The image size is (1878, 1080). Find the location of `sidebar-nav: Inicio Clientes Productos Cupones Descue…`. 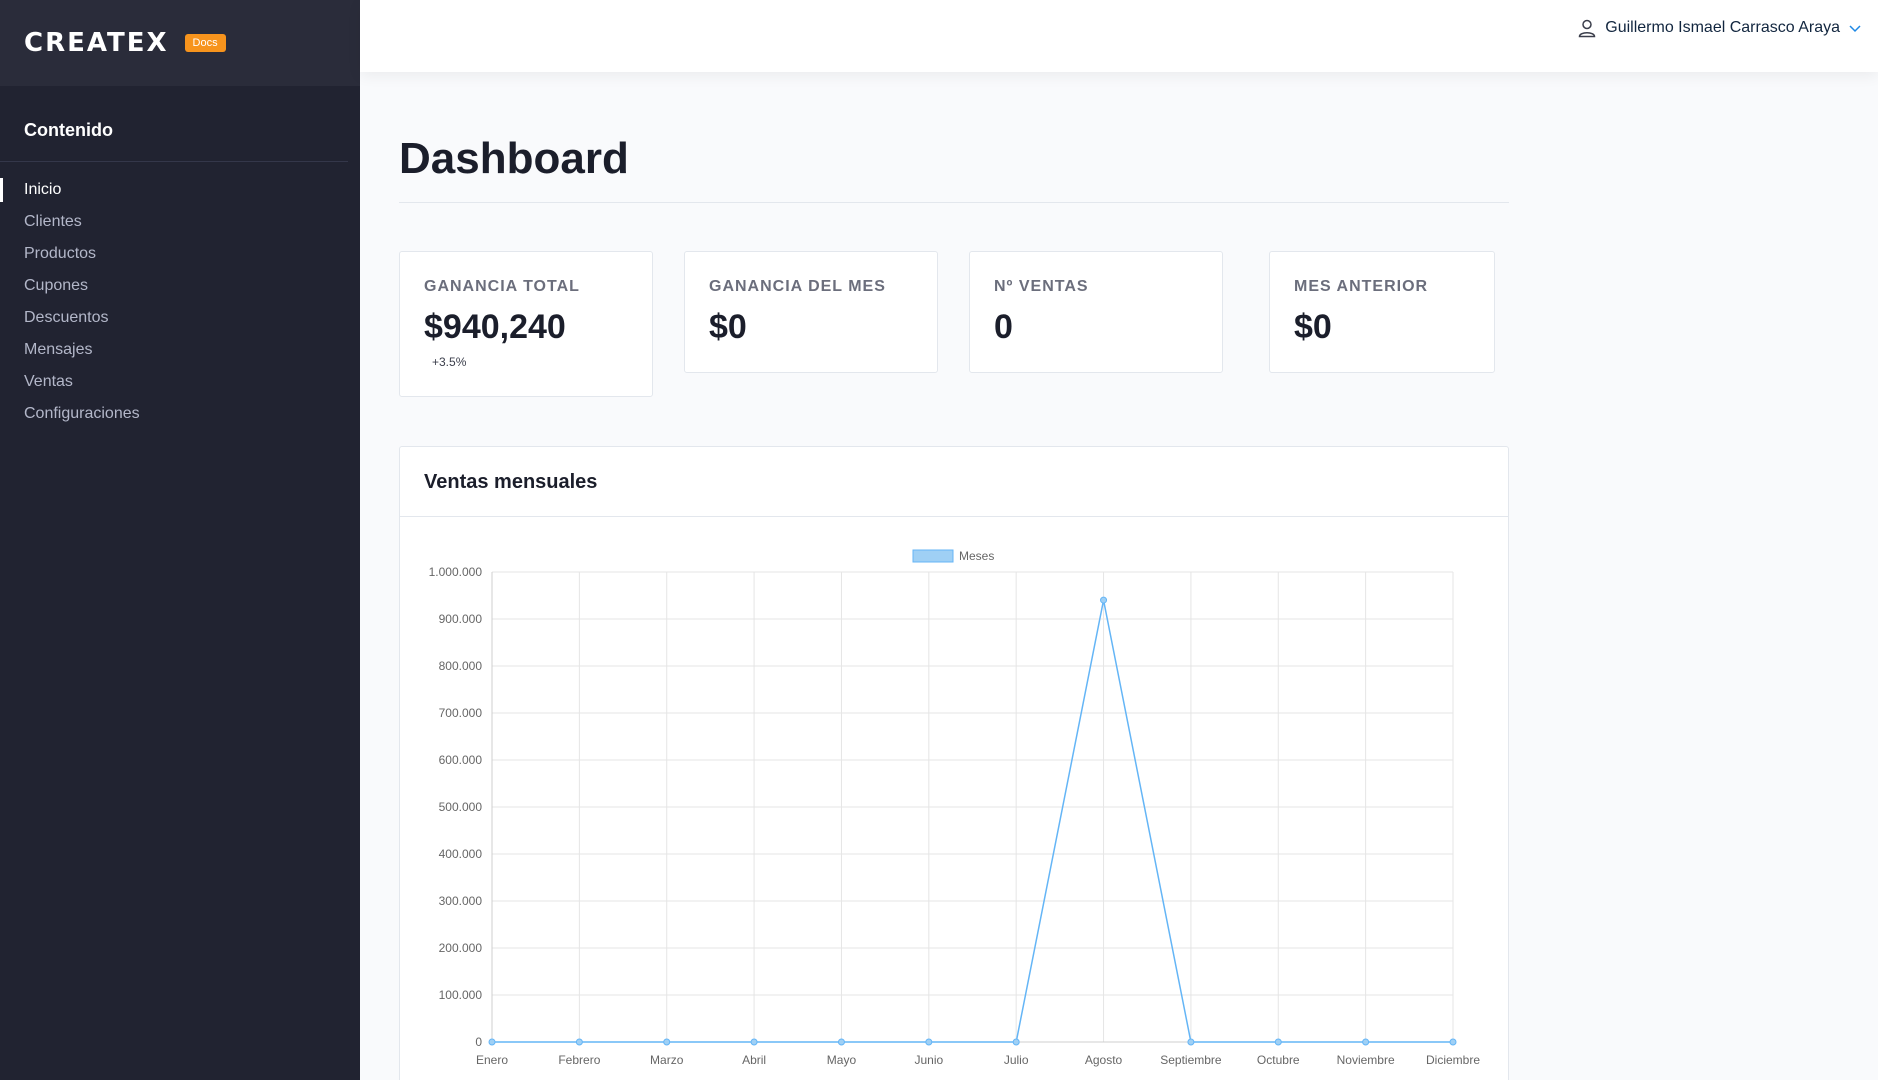

sidebar-nav: Inicio Clientes Productos Cupones Descue… is located at coordinates (180, 296).